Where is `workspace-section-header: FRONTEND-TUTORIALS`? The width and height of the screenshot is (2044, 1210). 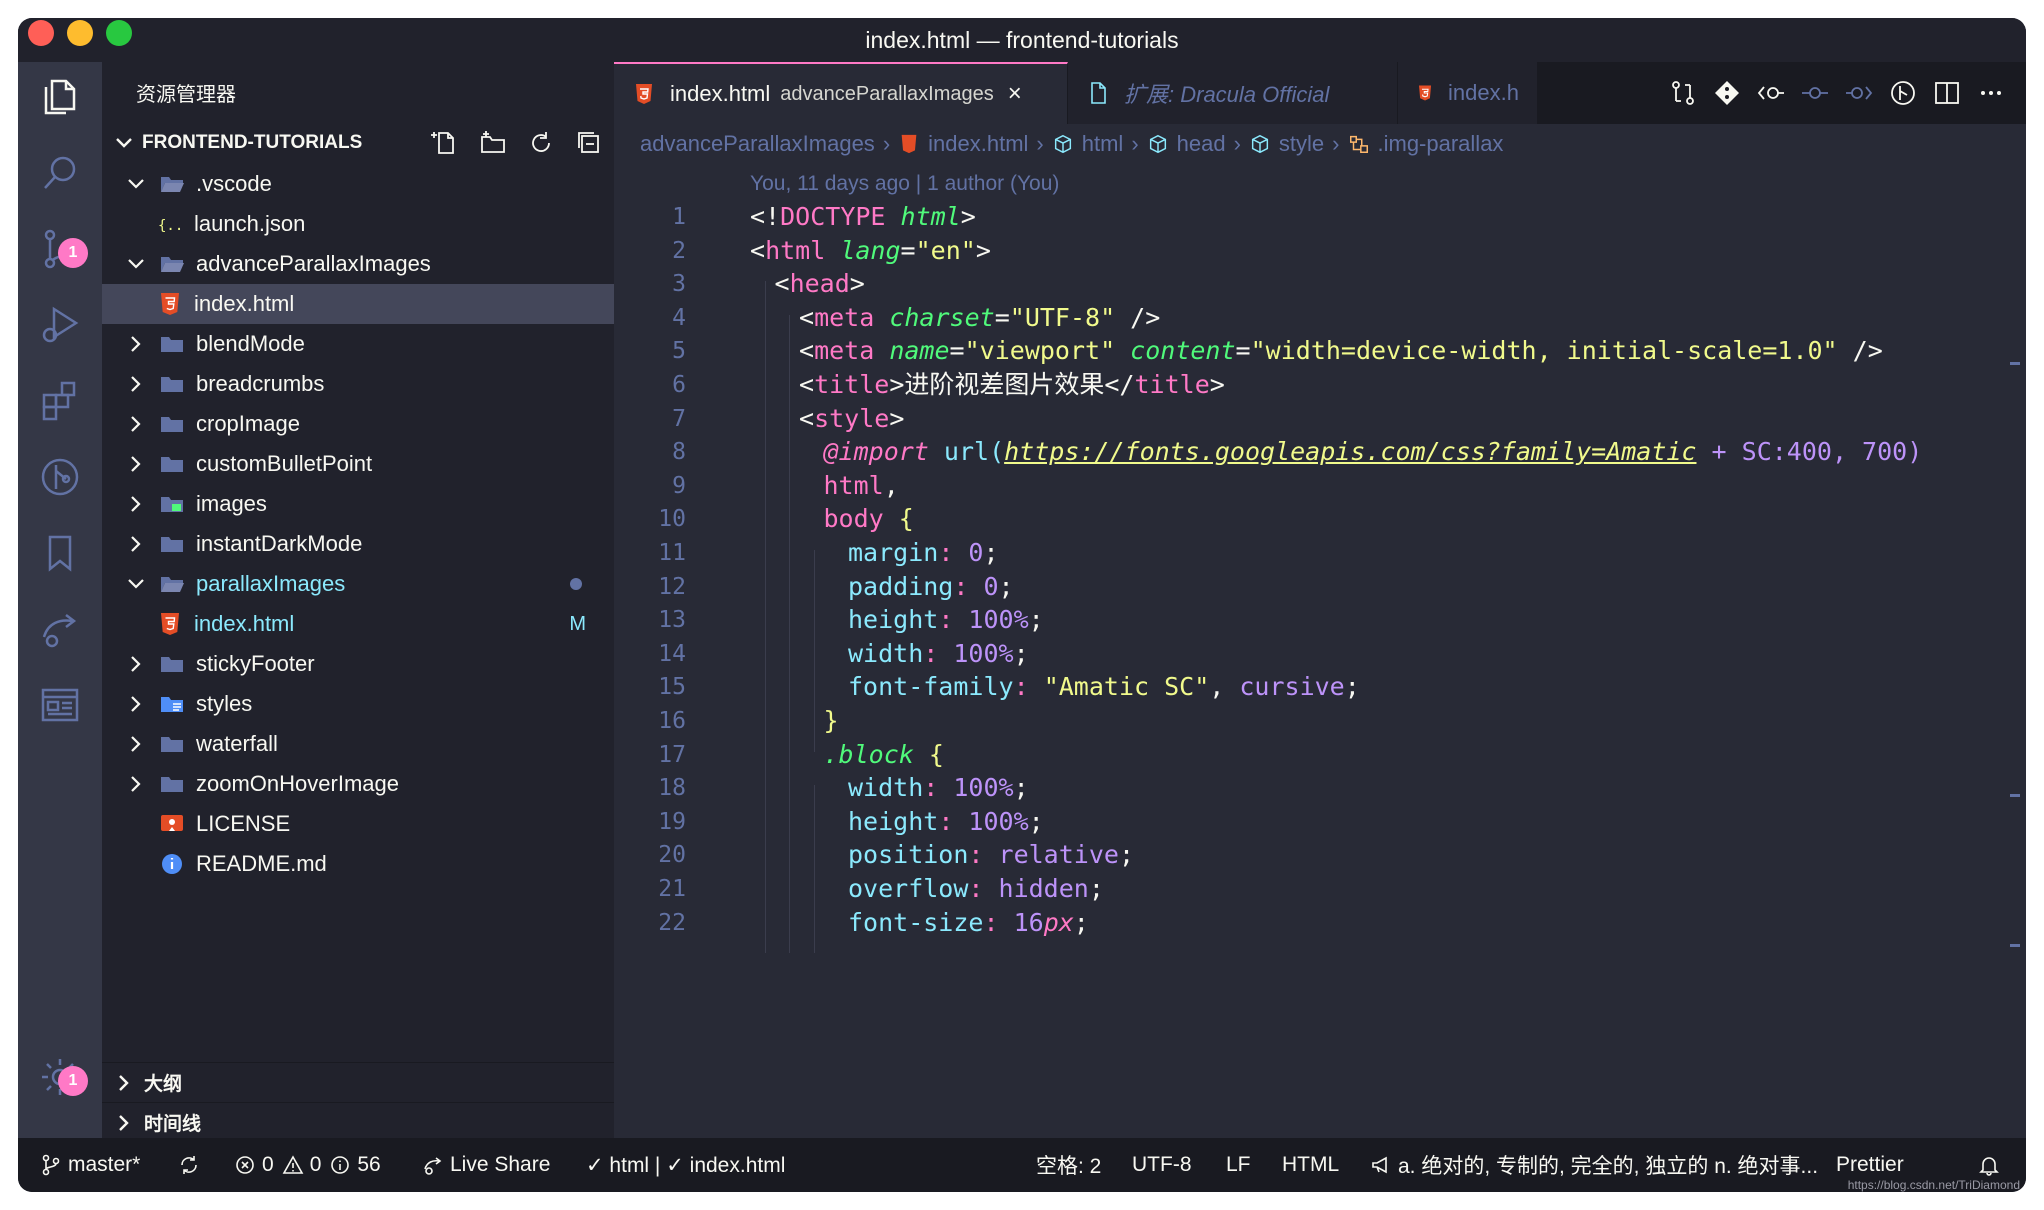
workspace-section-header: FRONTEND-TUTORIALS is located at coordinates (358, 143).